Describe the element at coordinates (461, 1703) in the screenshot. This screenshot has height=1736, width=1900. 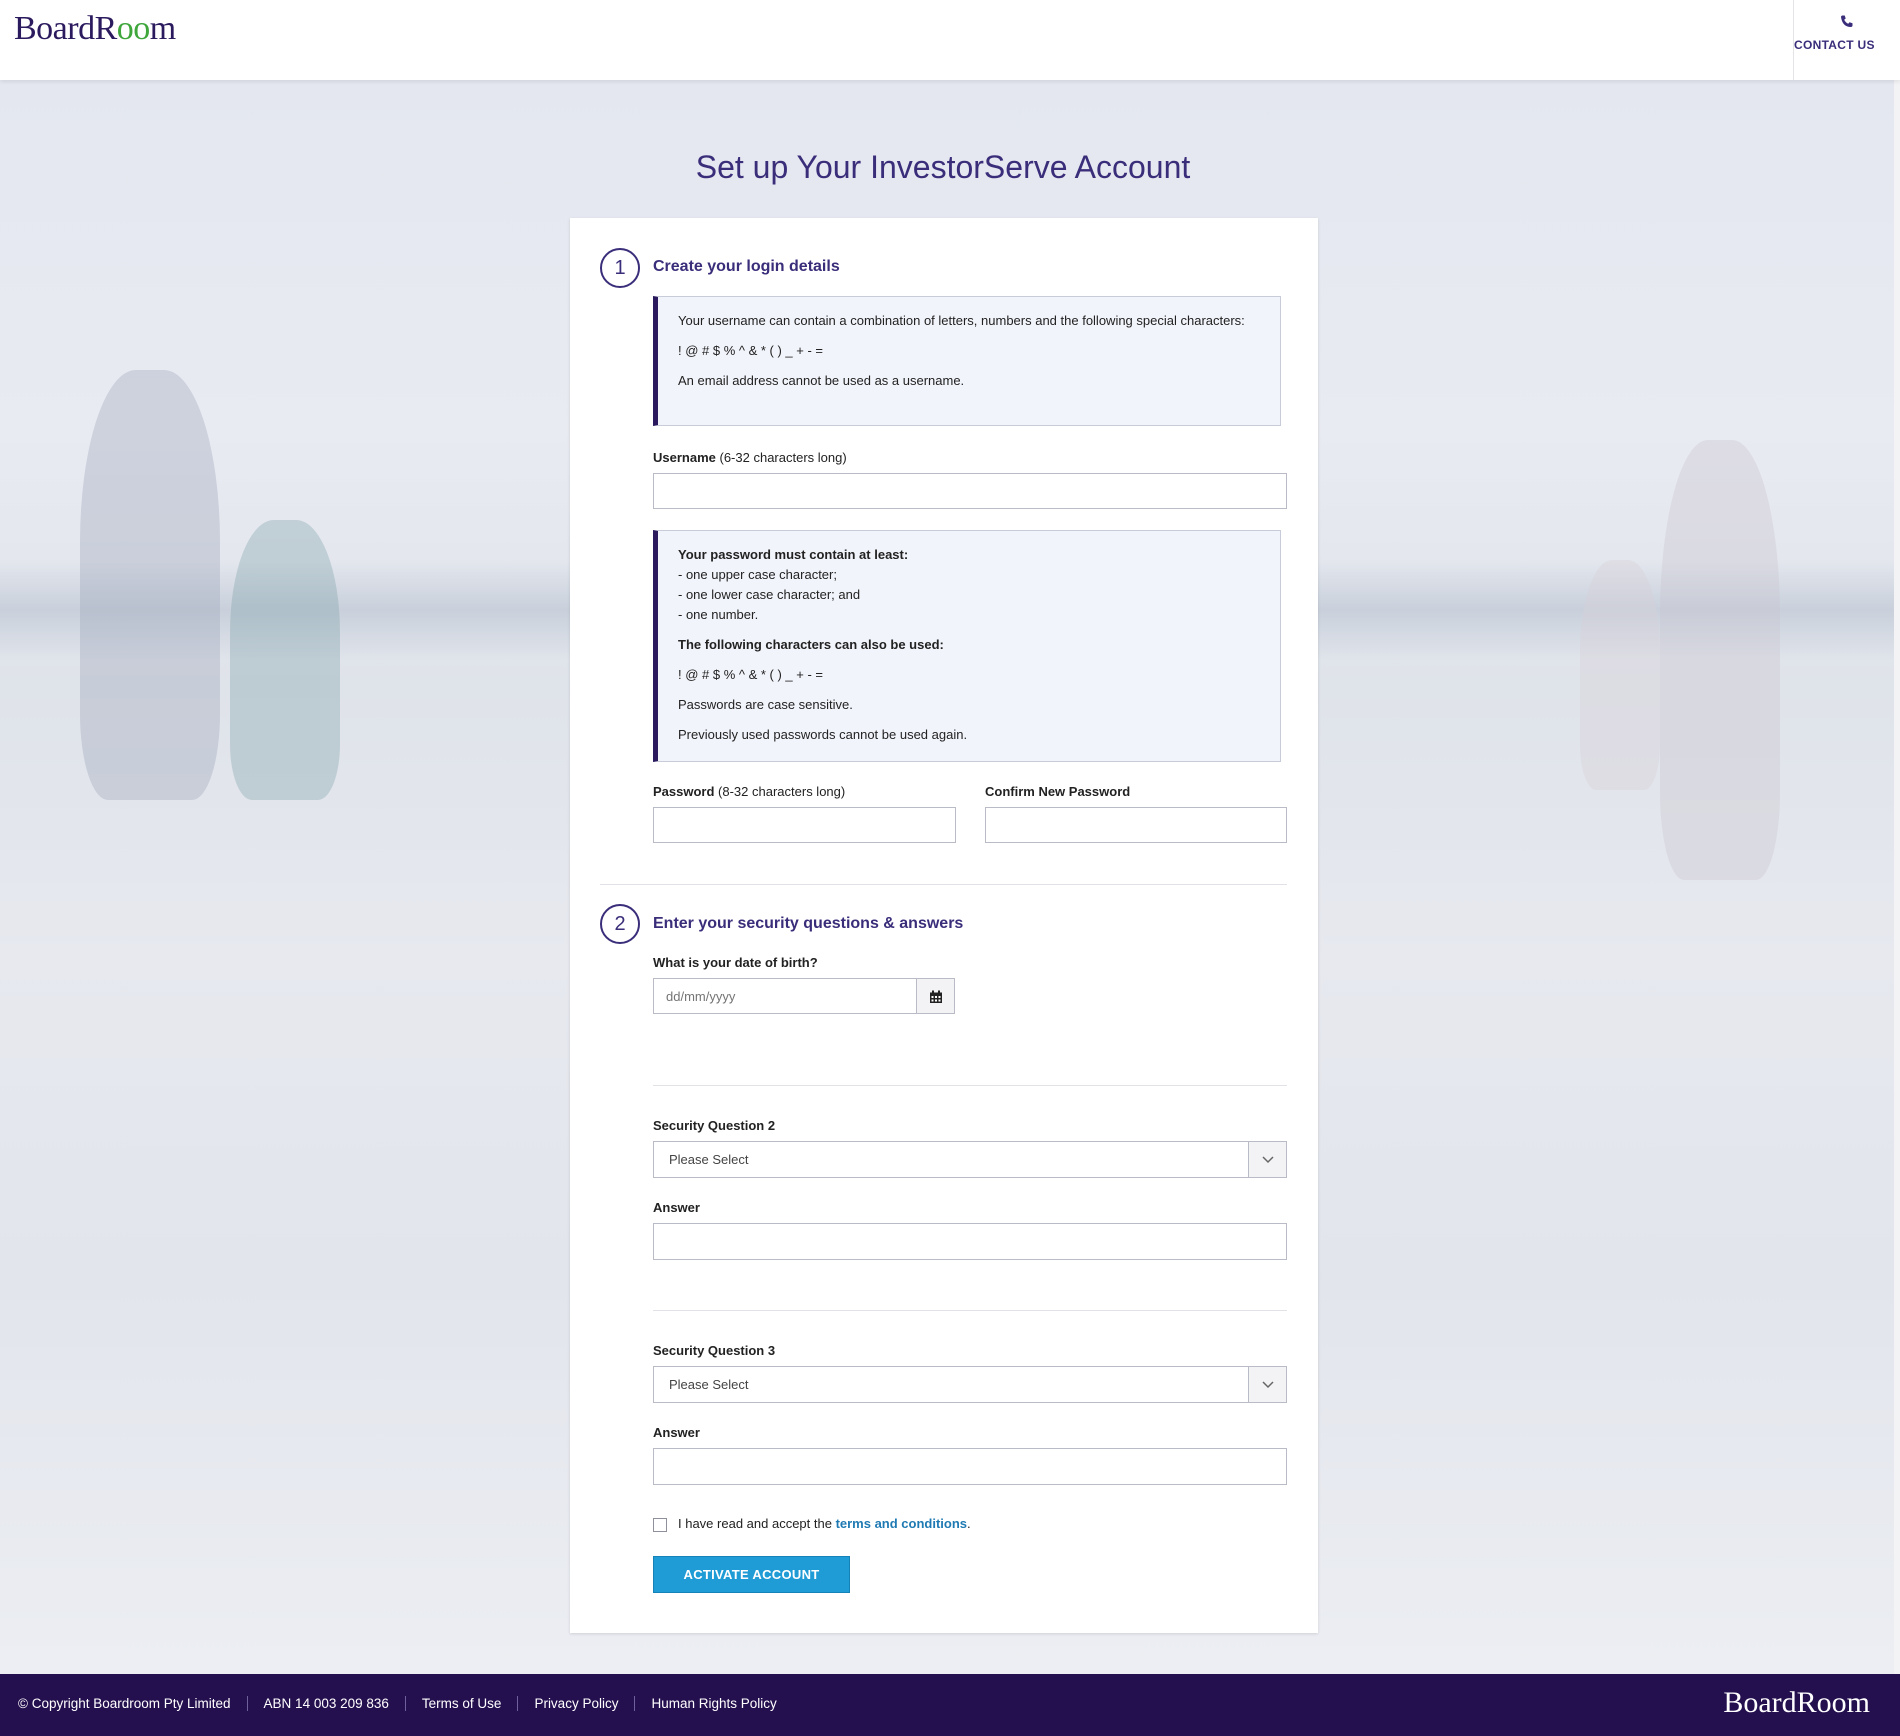
I see `footer-terms-link: Terms of Use` at that location.